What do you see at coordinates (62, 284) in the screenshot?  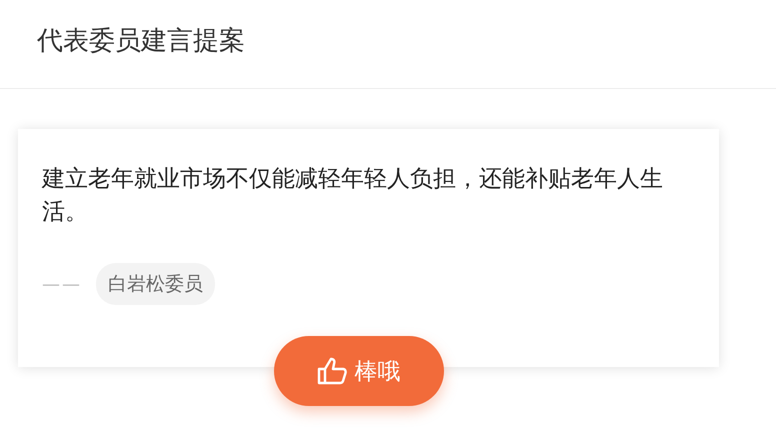 I see `dash-mark: ——` at bounding box center [62, 284].